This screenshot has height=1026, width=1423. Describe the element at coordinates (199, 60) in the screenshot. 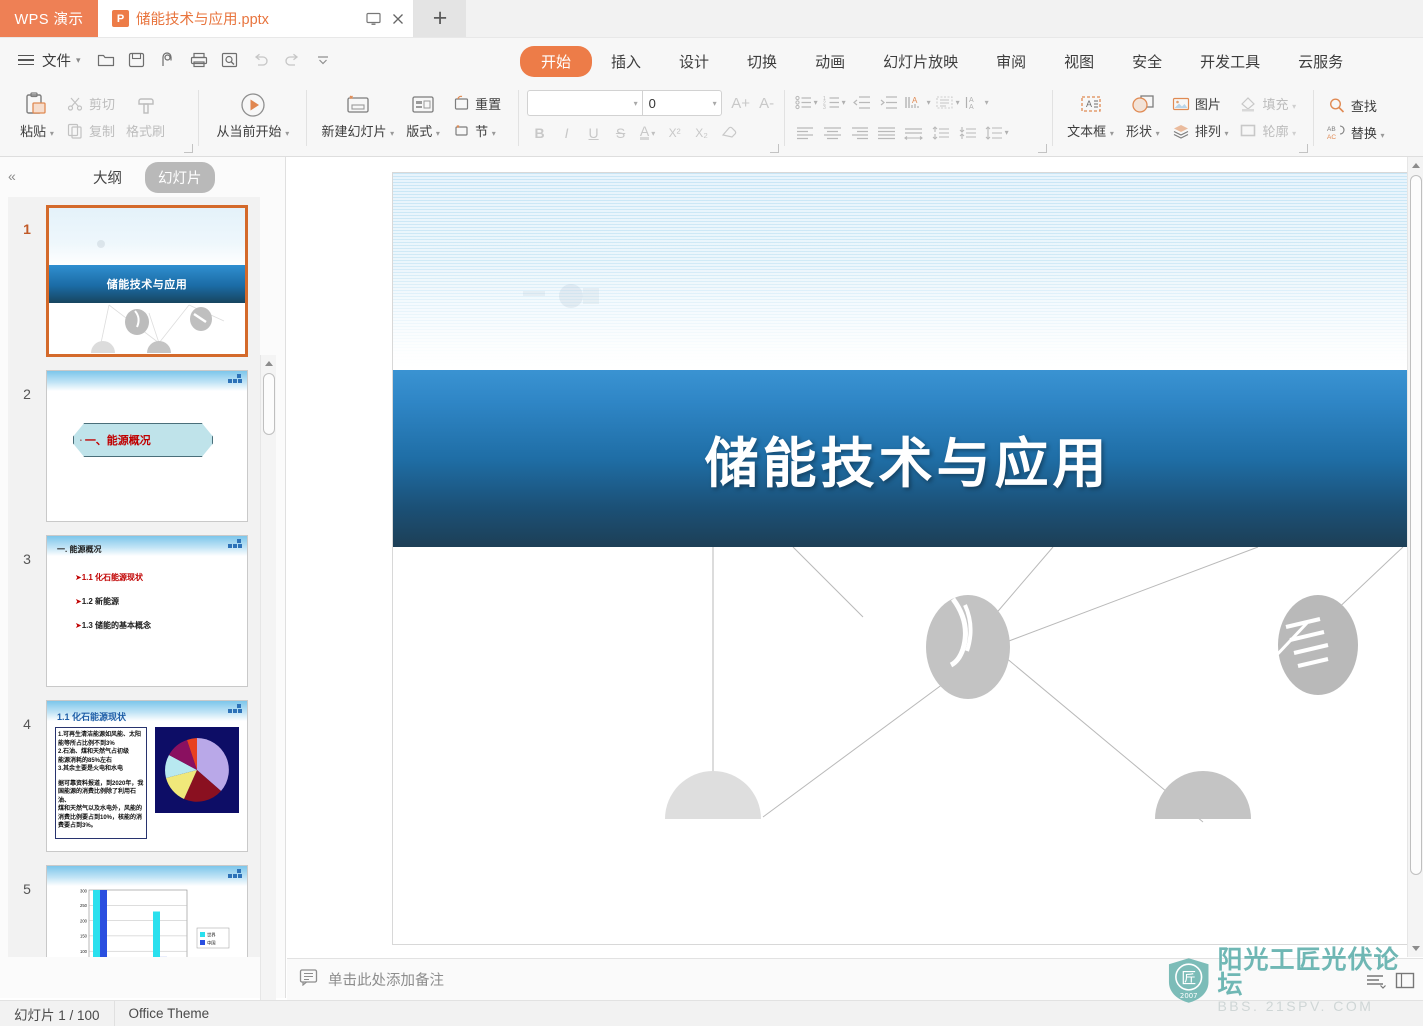

I see `print-button` at that location.